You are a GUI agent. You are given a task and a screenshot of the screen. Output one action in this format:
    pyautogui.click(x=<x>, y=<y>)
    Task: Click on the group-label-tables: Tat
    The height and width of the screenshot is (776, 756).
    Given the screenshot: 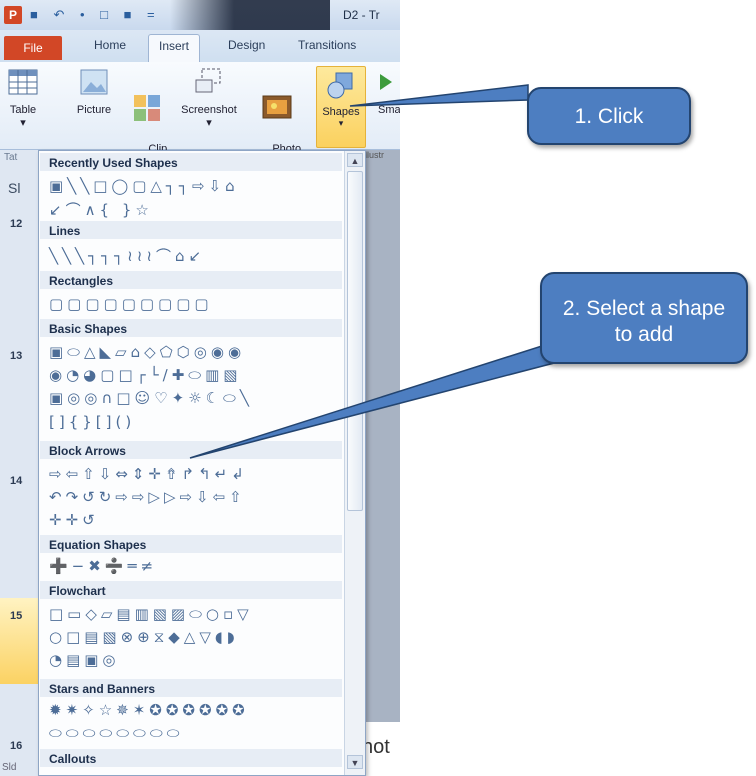 What is the action you would take?
    pyautogui.click(x=11, y=157)
    